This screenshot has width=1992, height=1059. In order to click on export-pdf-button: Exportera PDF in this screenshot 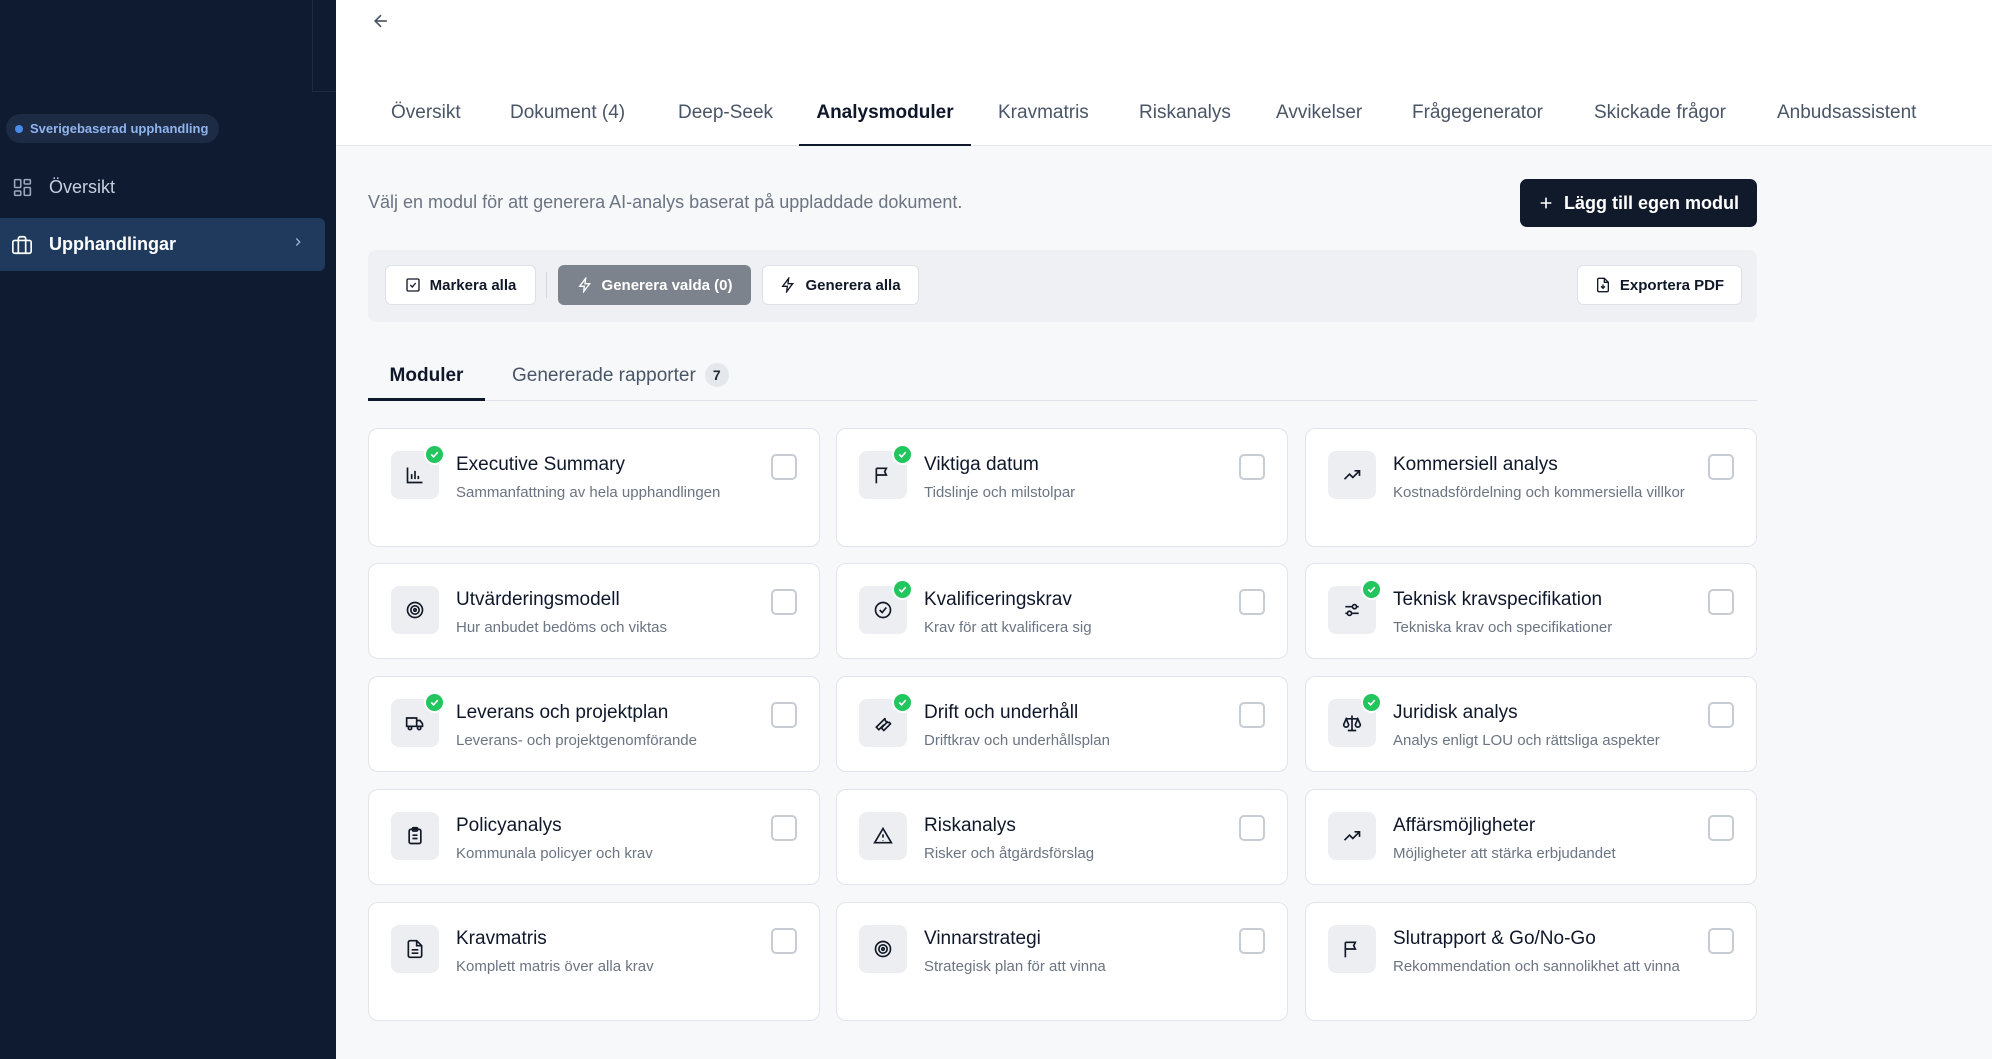, I will do `click(1659, 285)`.